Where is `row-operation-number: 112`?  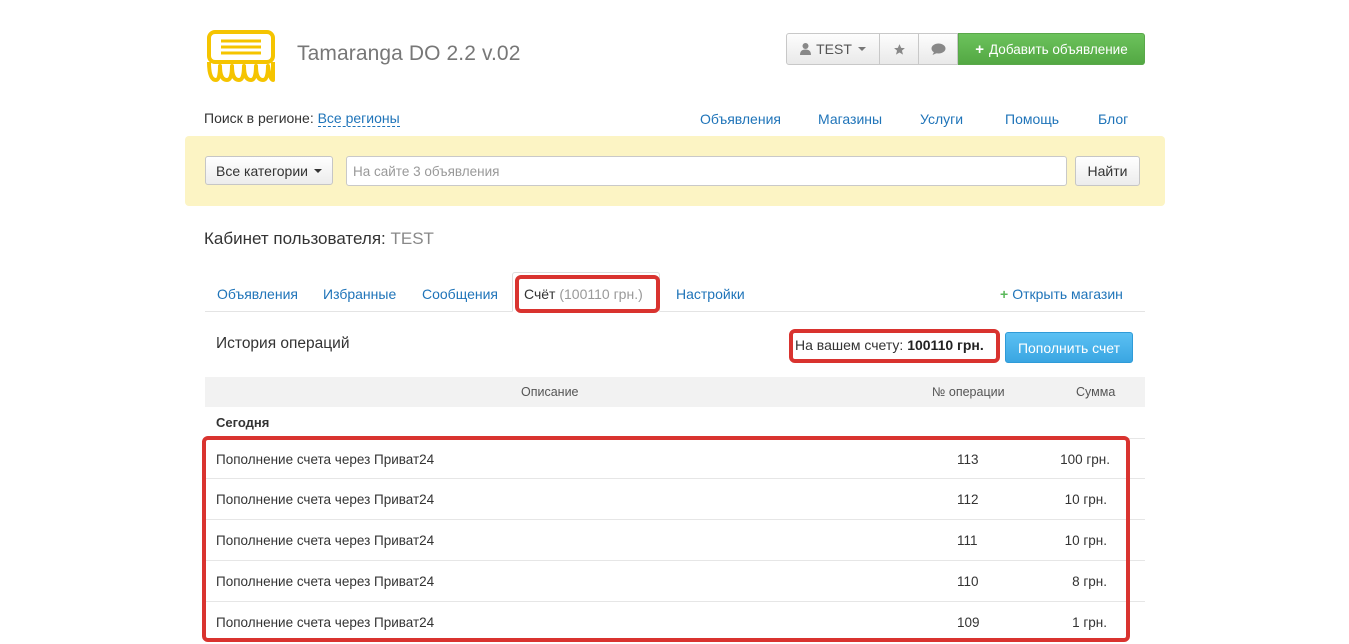
row-operation-number: 112 is located at coordinates (968, 499).